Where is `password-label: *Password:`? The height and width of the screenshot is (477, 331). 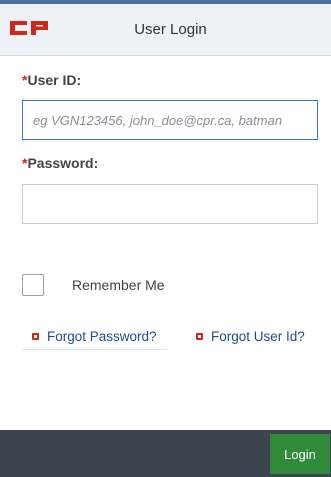 password-label: *Password: is located at coordinates (60, 163).